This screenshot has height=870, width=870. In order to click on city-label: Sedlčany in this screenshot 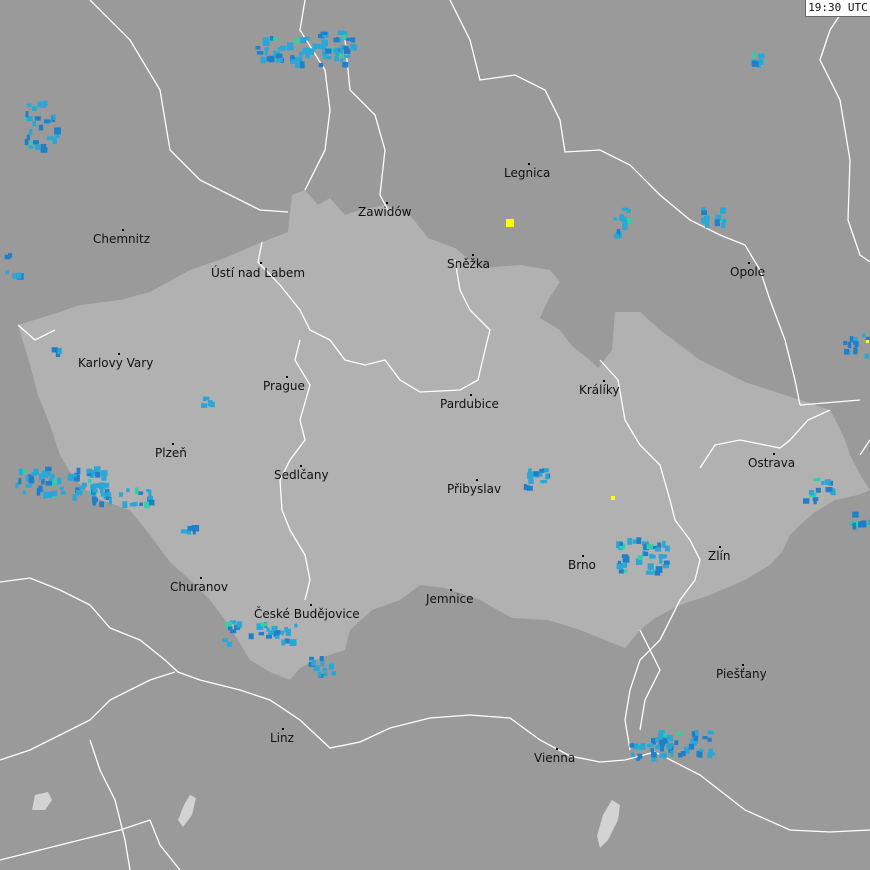, I will do `click(301, 475)`.